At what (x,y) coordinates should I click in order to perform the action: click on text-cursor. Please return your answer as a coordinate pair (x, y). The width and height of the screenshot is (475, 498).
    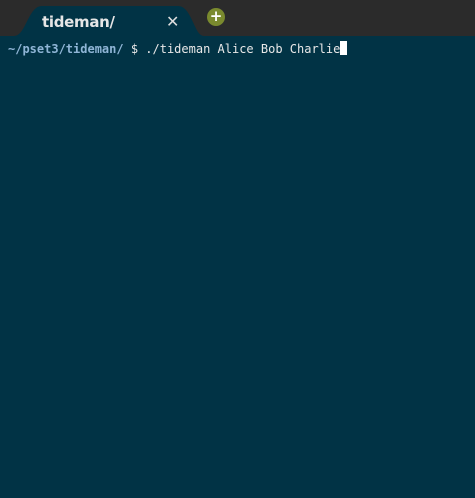
    Looking at the image, I should click on (344, 48).